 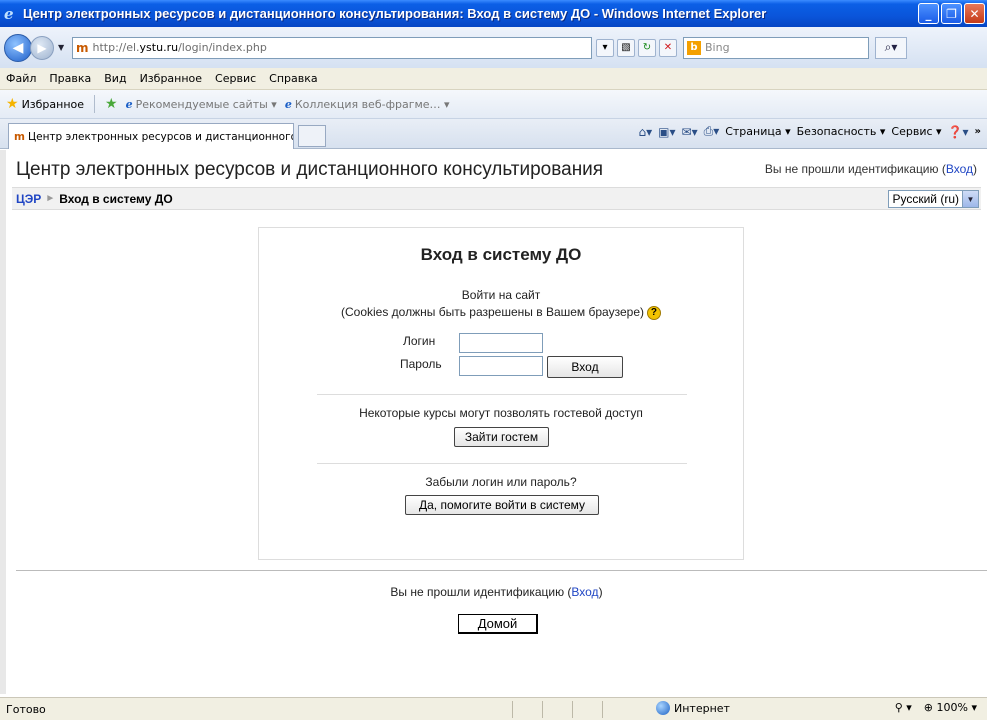 What do you see at coordinates (585, 367) in the screenshot?
I see `login-button: Вход` at bounding box center [585, 367].